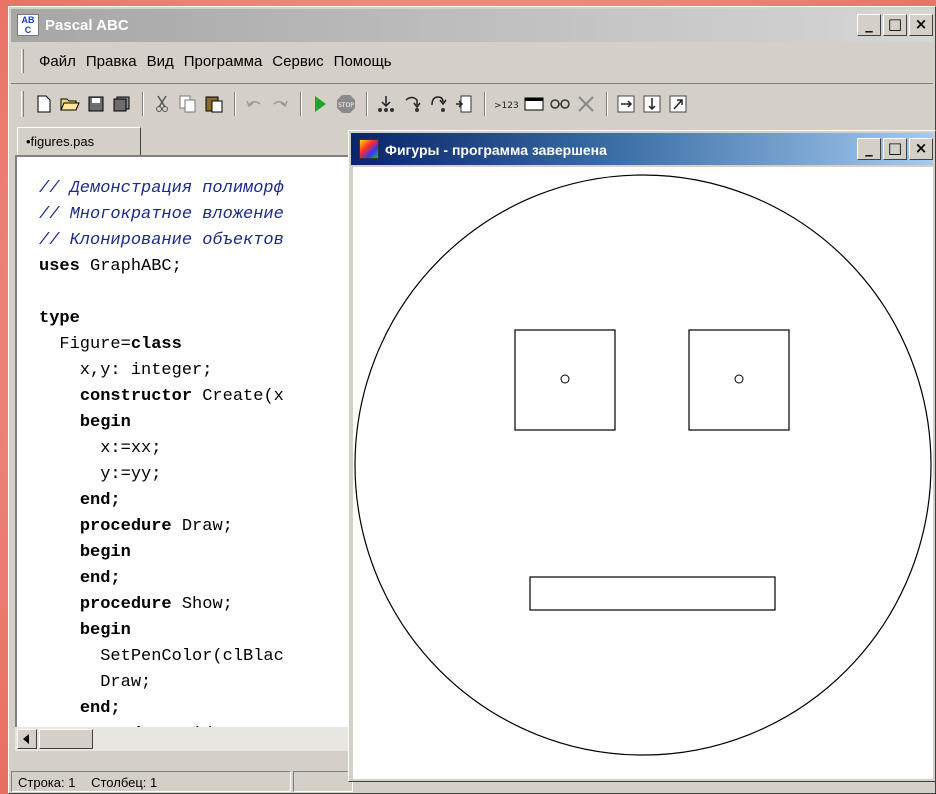 The image size is (936, 794). Describe the element at coordinates (320, 104) in the screenshot. I see `run-icon` at that location.